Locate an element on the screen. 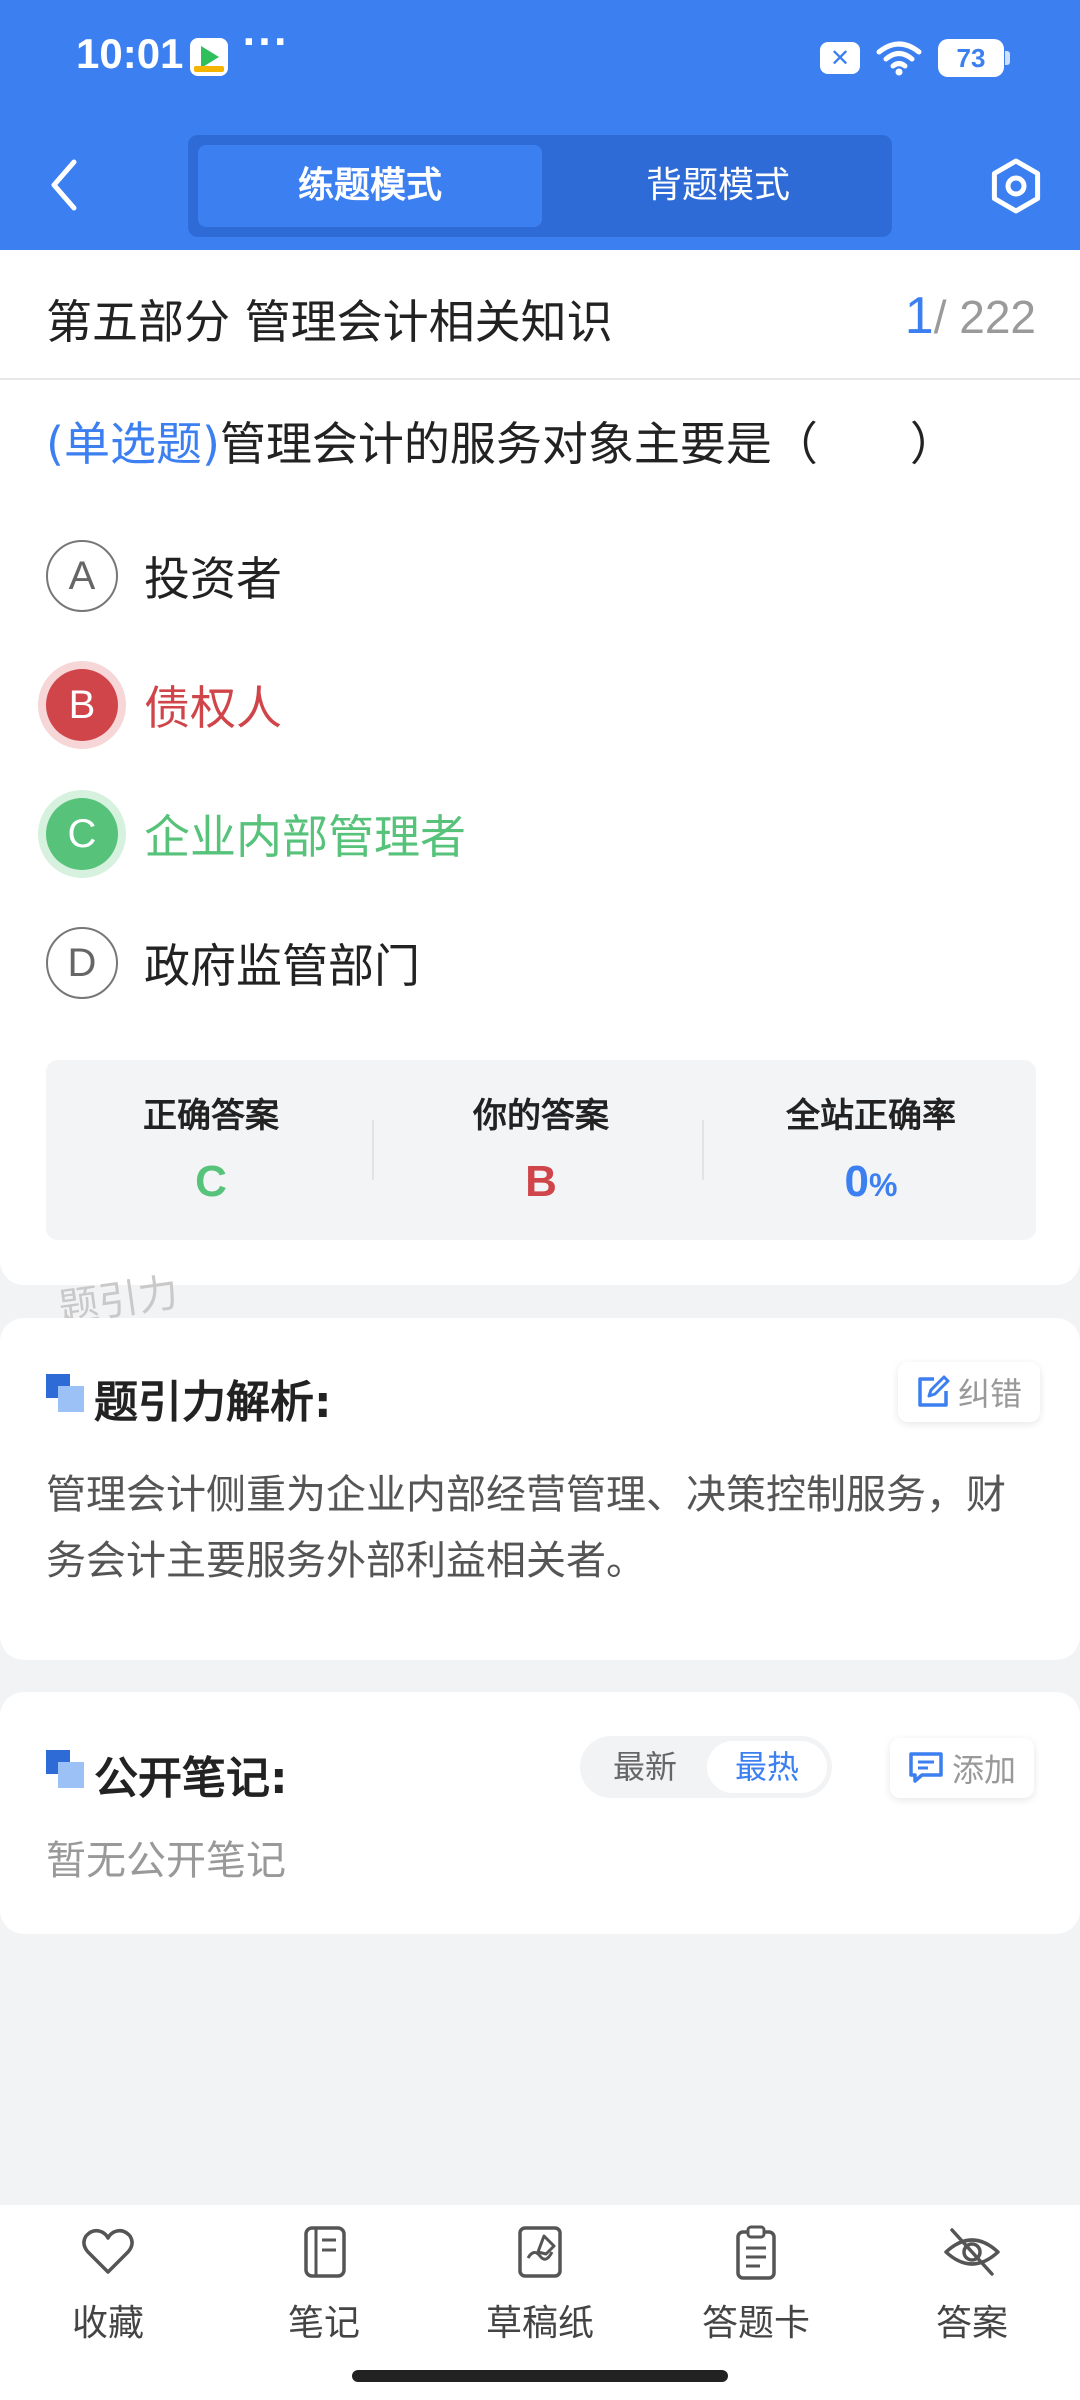  option-text: 政府监管部门 is located at coordinates (282, 966).